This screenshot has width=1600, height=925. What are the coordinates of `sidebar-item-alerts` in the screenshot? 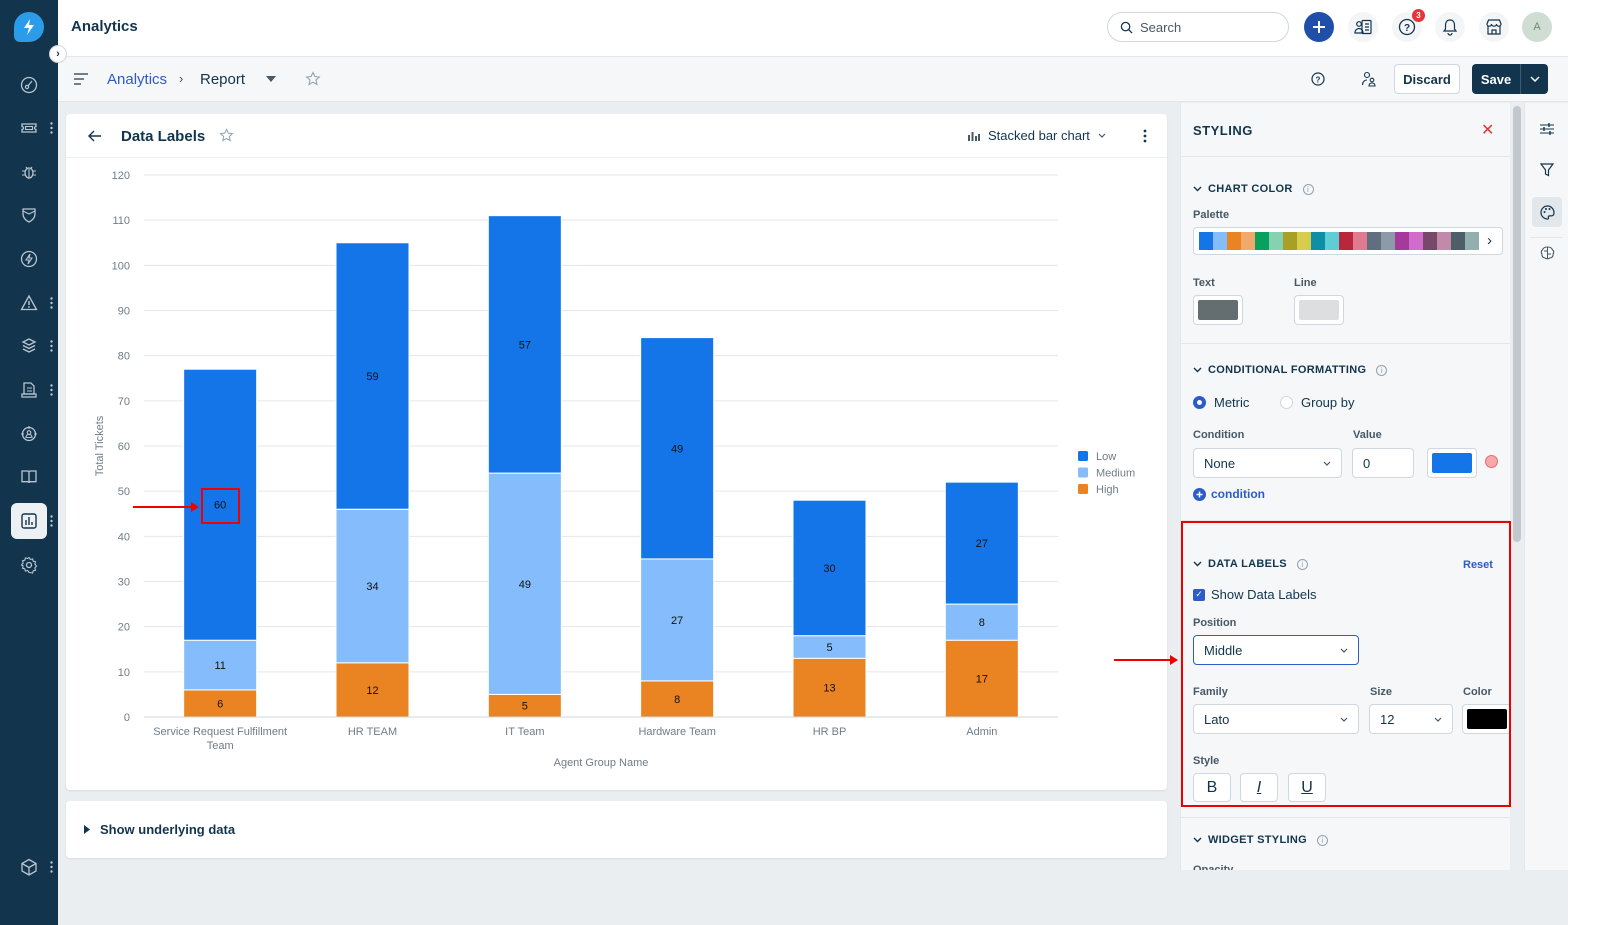 It's located at (29, 303).